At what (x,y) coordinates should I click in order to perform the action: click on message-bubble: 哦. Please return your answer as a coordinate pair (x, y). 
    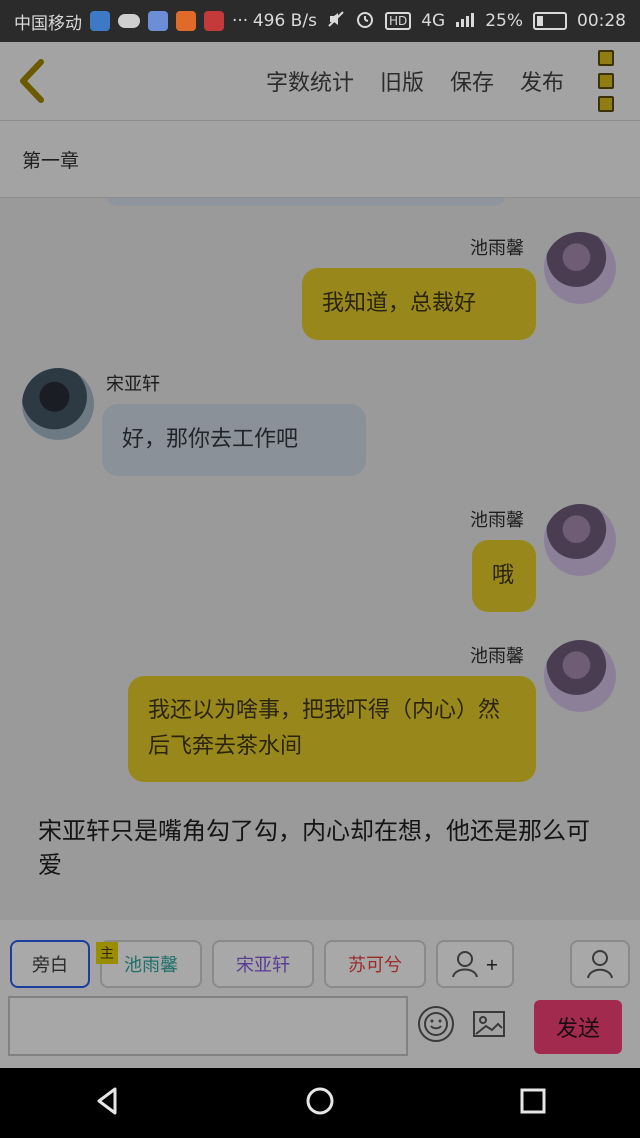
    Looking at the image, I should click on (504, 576).